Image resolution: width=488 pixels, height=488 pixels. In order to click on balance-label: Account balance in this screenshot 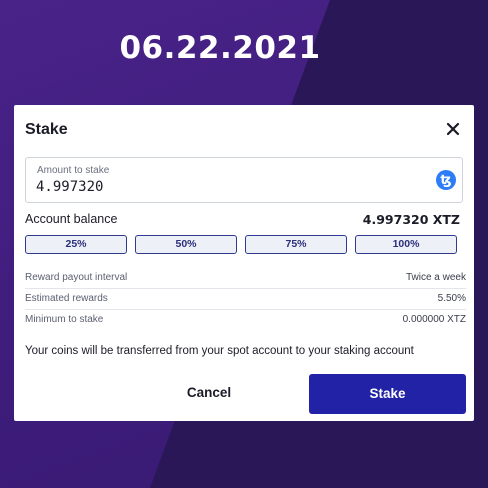, I will do `click(71, 219)`.